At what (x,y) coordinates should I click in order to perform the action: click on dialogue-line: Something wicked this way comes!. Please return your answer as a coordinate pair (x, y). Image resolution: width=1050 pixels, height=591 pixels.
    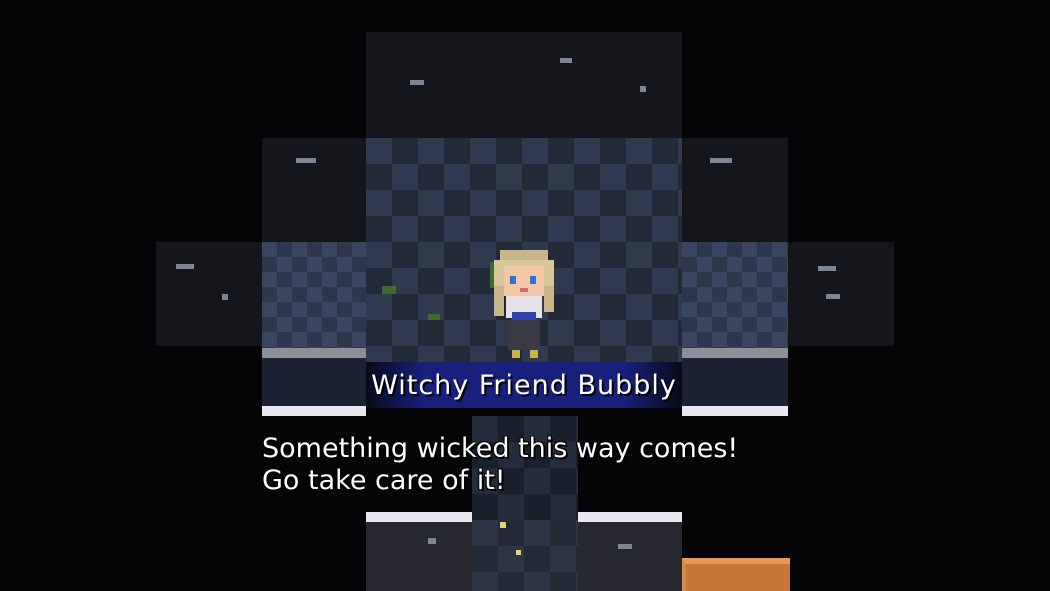
    Looking at the image, I should click on (500, 448).